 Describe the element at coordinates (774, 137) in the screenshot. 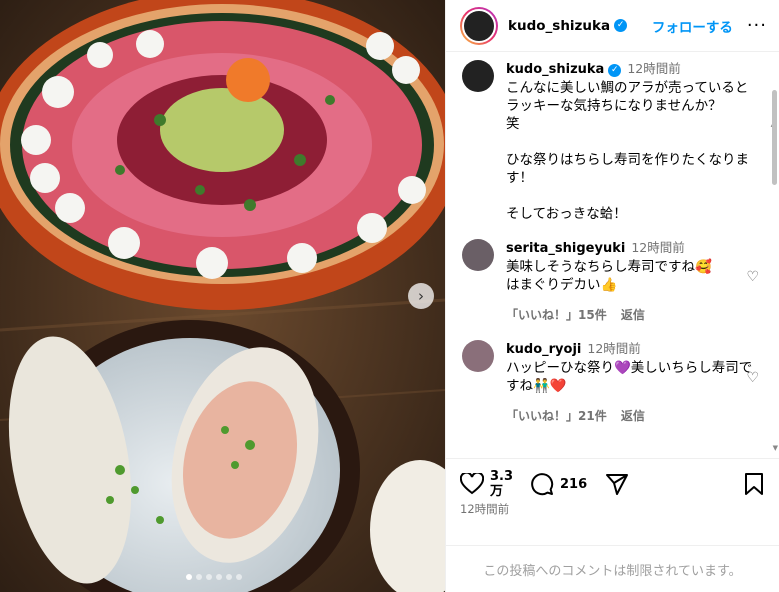

I see `scroll-thumb` at that location.